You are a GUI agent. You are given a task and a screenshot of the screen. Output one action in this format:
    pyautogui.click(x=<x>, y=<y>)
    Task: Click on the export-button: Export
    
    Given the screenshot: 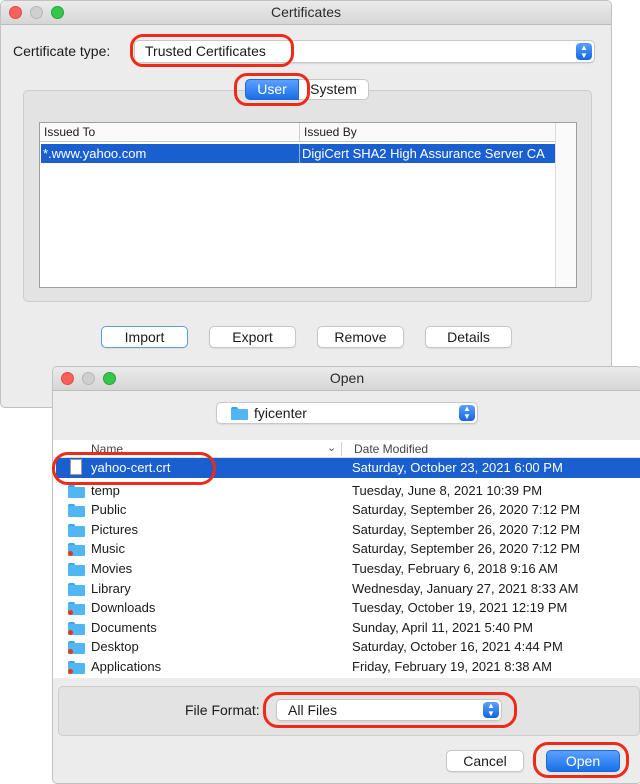 What is the action you would take?
    pyautogui.click(x=252, y=337)
    